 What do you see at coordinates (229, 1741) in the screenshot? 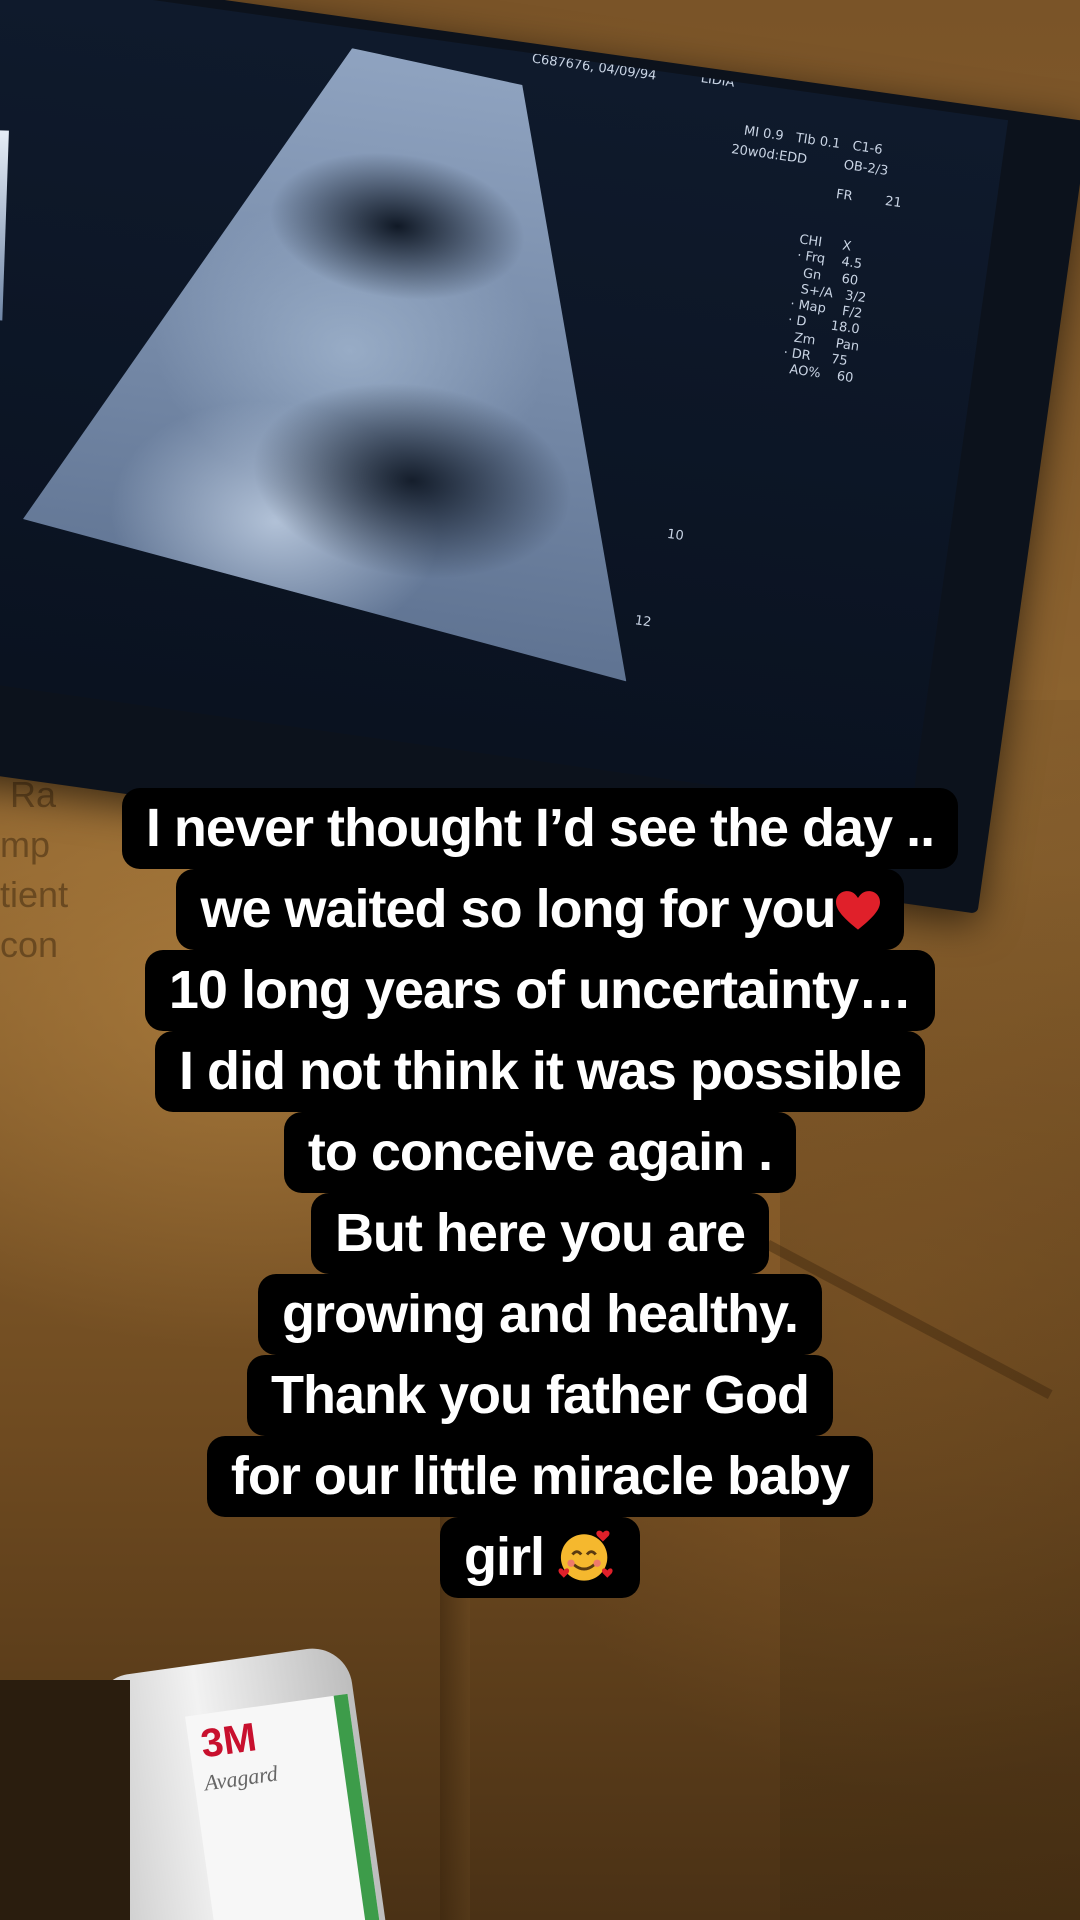
I see `bottle-brand: 3M` at bounding box center [229, 1741].